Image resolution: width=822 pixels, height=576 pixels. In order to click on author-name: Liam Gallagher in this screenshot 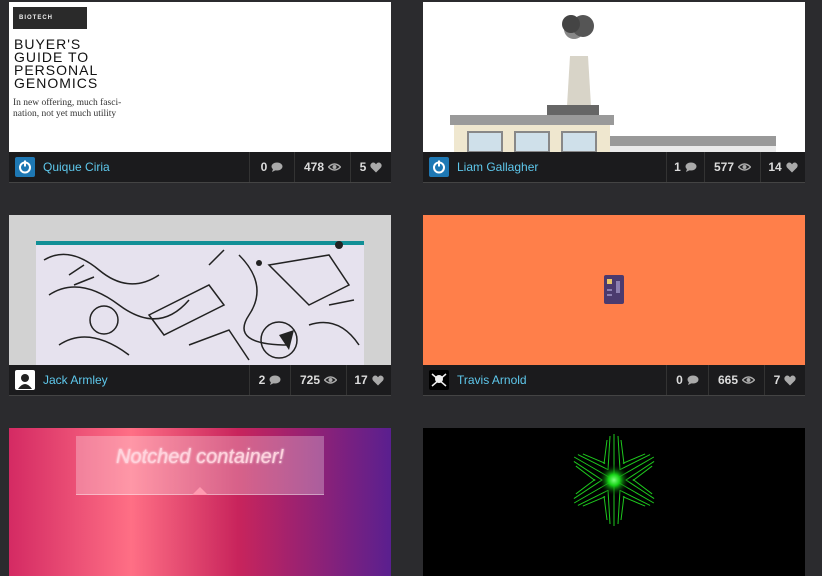, I will do `click(498, 167)`.